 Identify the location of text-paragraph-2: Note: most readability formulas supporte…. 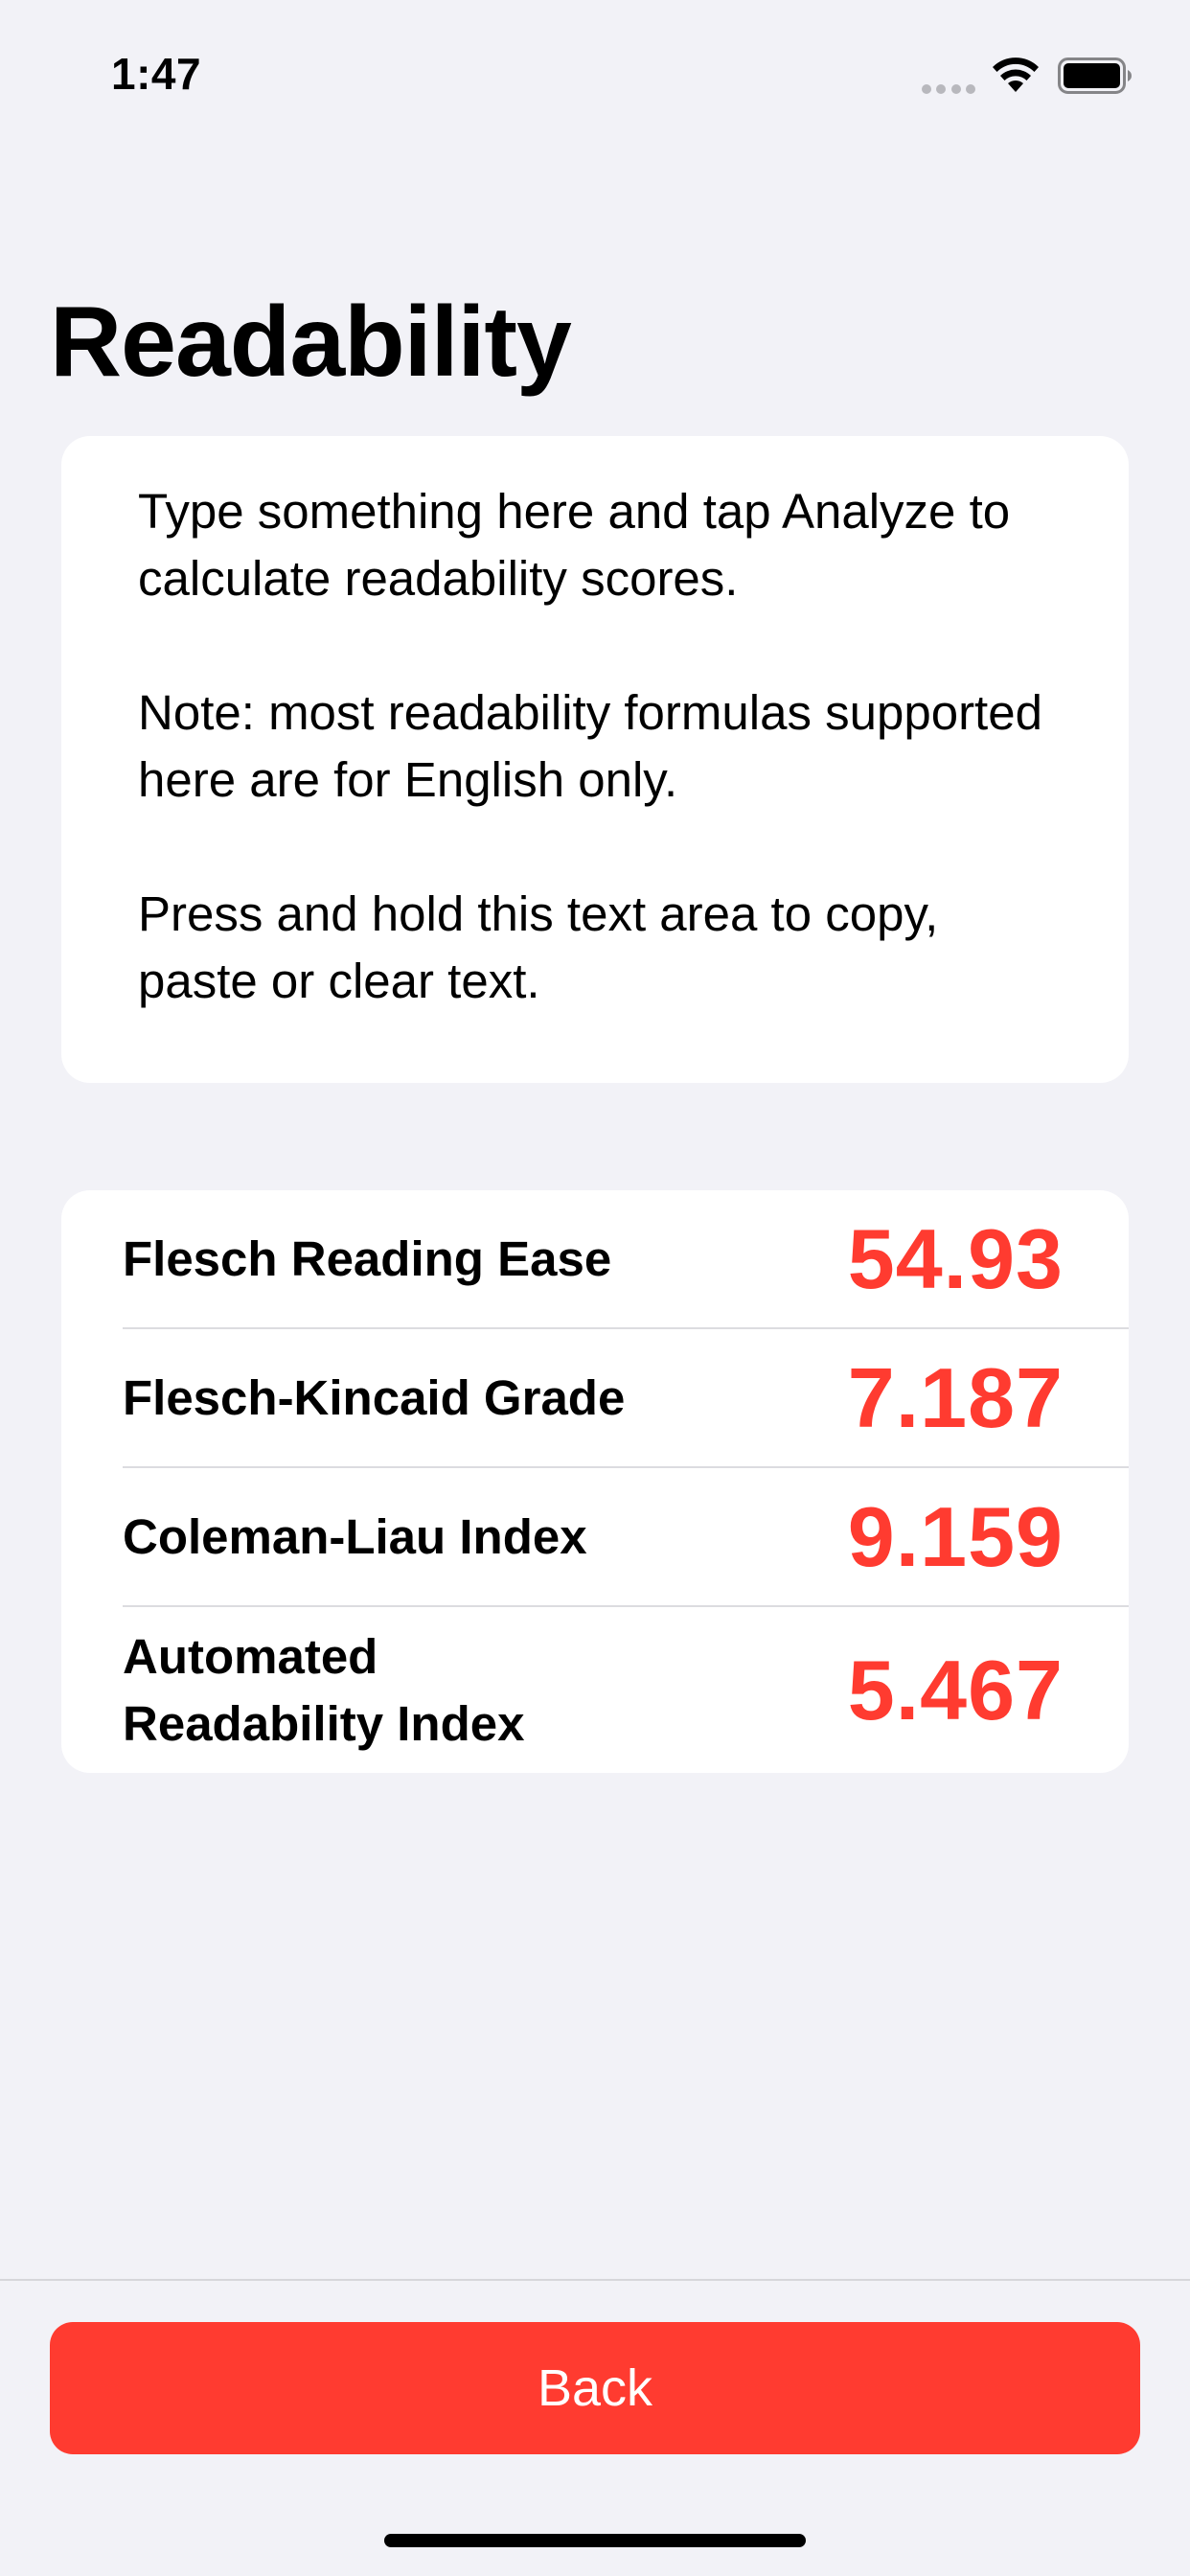
(590, 746).